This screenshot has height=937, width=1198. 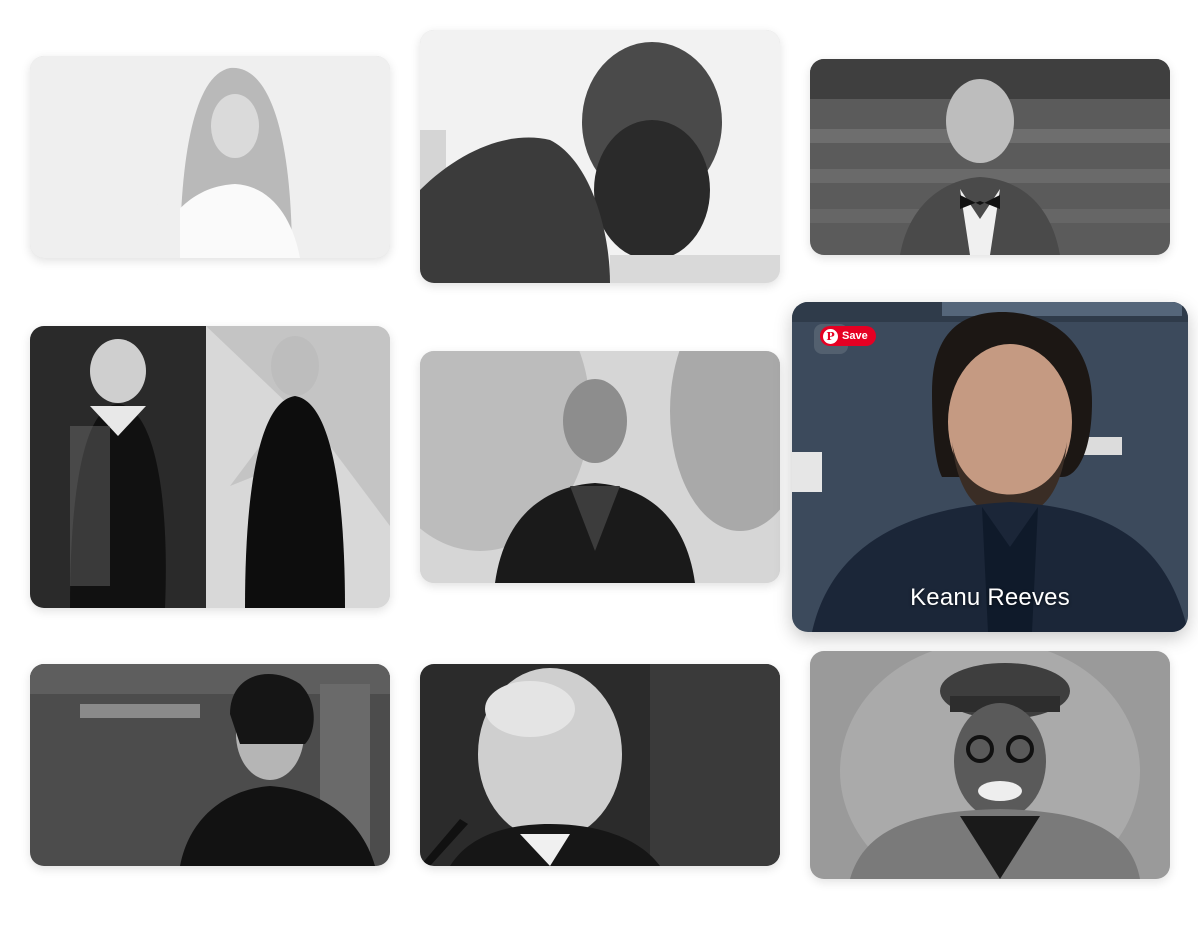 What do you see at coordinates (990, 597) in the screenshot?
I see `portrait-caption: Keanu Reeves` at bounding box center [990, 597].